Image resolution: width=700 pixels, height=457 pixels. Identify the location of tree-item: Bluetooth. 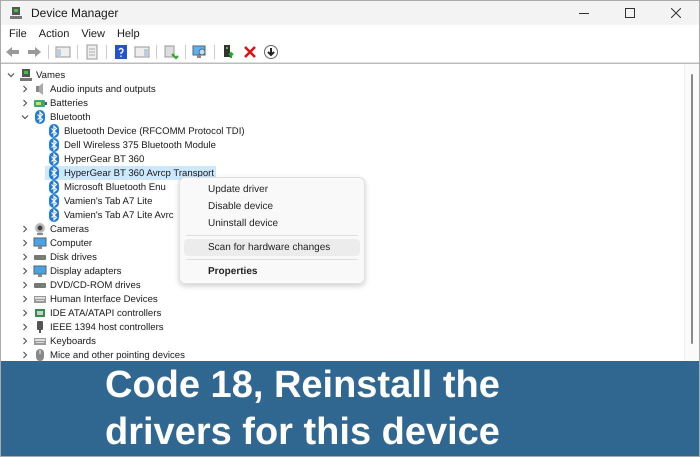
(62, 117).